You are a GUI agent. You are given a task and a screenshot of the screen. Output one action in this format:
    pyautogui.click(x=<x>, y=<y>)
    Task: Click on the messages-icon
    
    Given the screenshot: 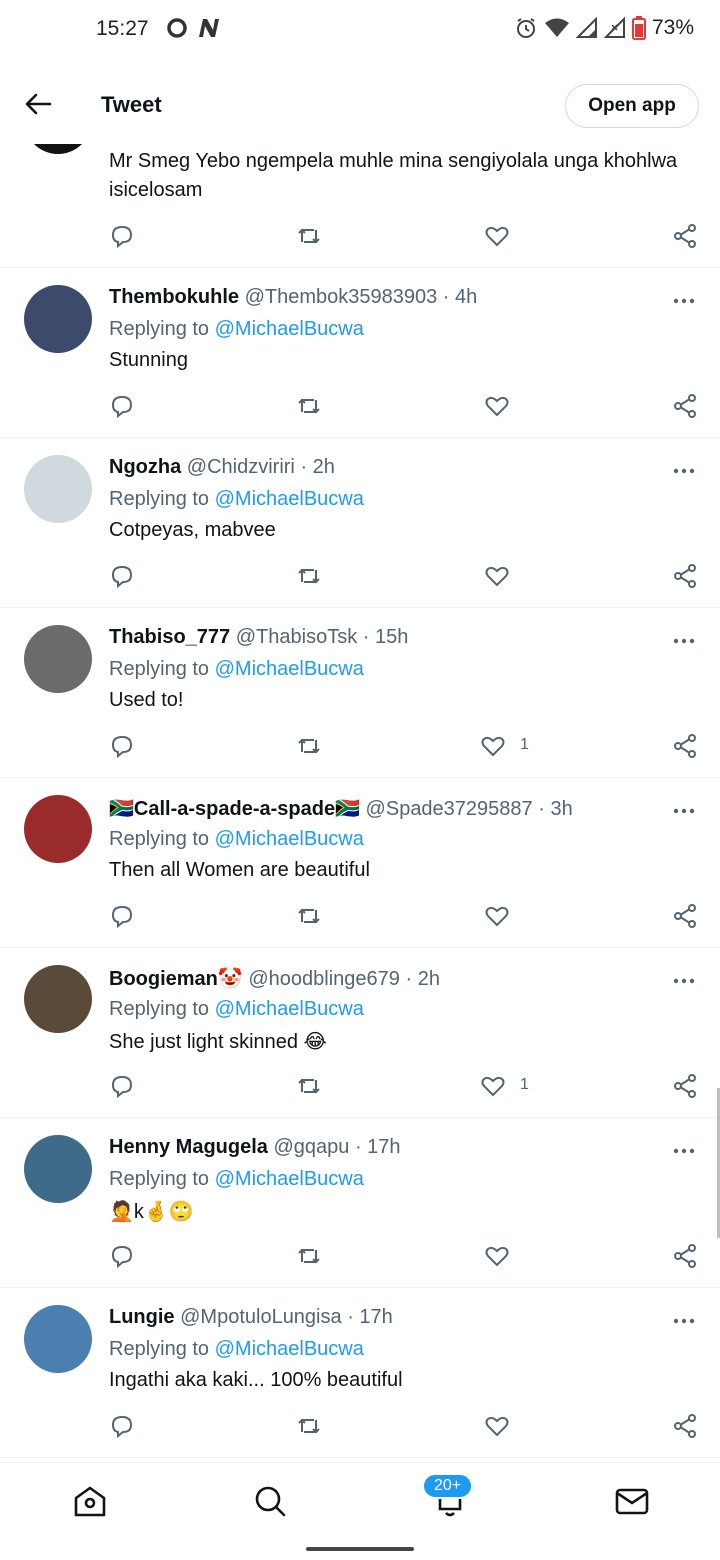 What is the action you would take?
    pyautogui.click(x=632, y=1501)
    